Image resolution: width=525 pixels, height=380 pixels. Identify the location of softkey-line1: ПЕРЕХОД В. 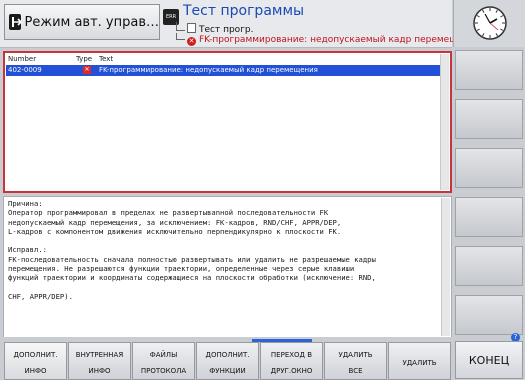
(291, 355).